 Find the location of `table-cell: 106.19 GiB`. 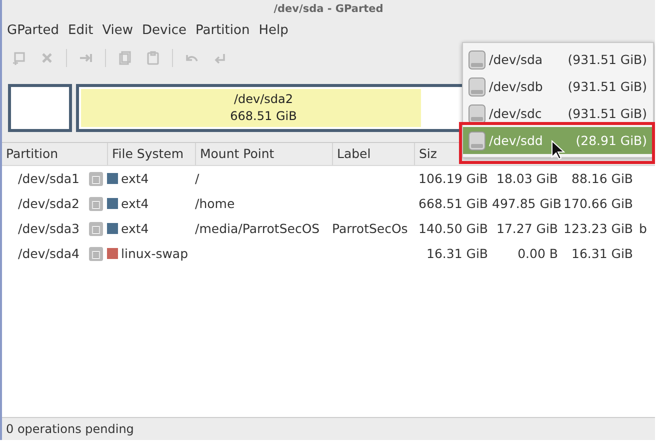

table-cell: 106.19 GiB is located at coordinates (453, 178).